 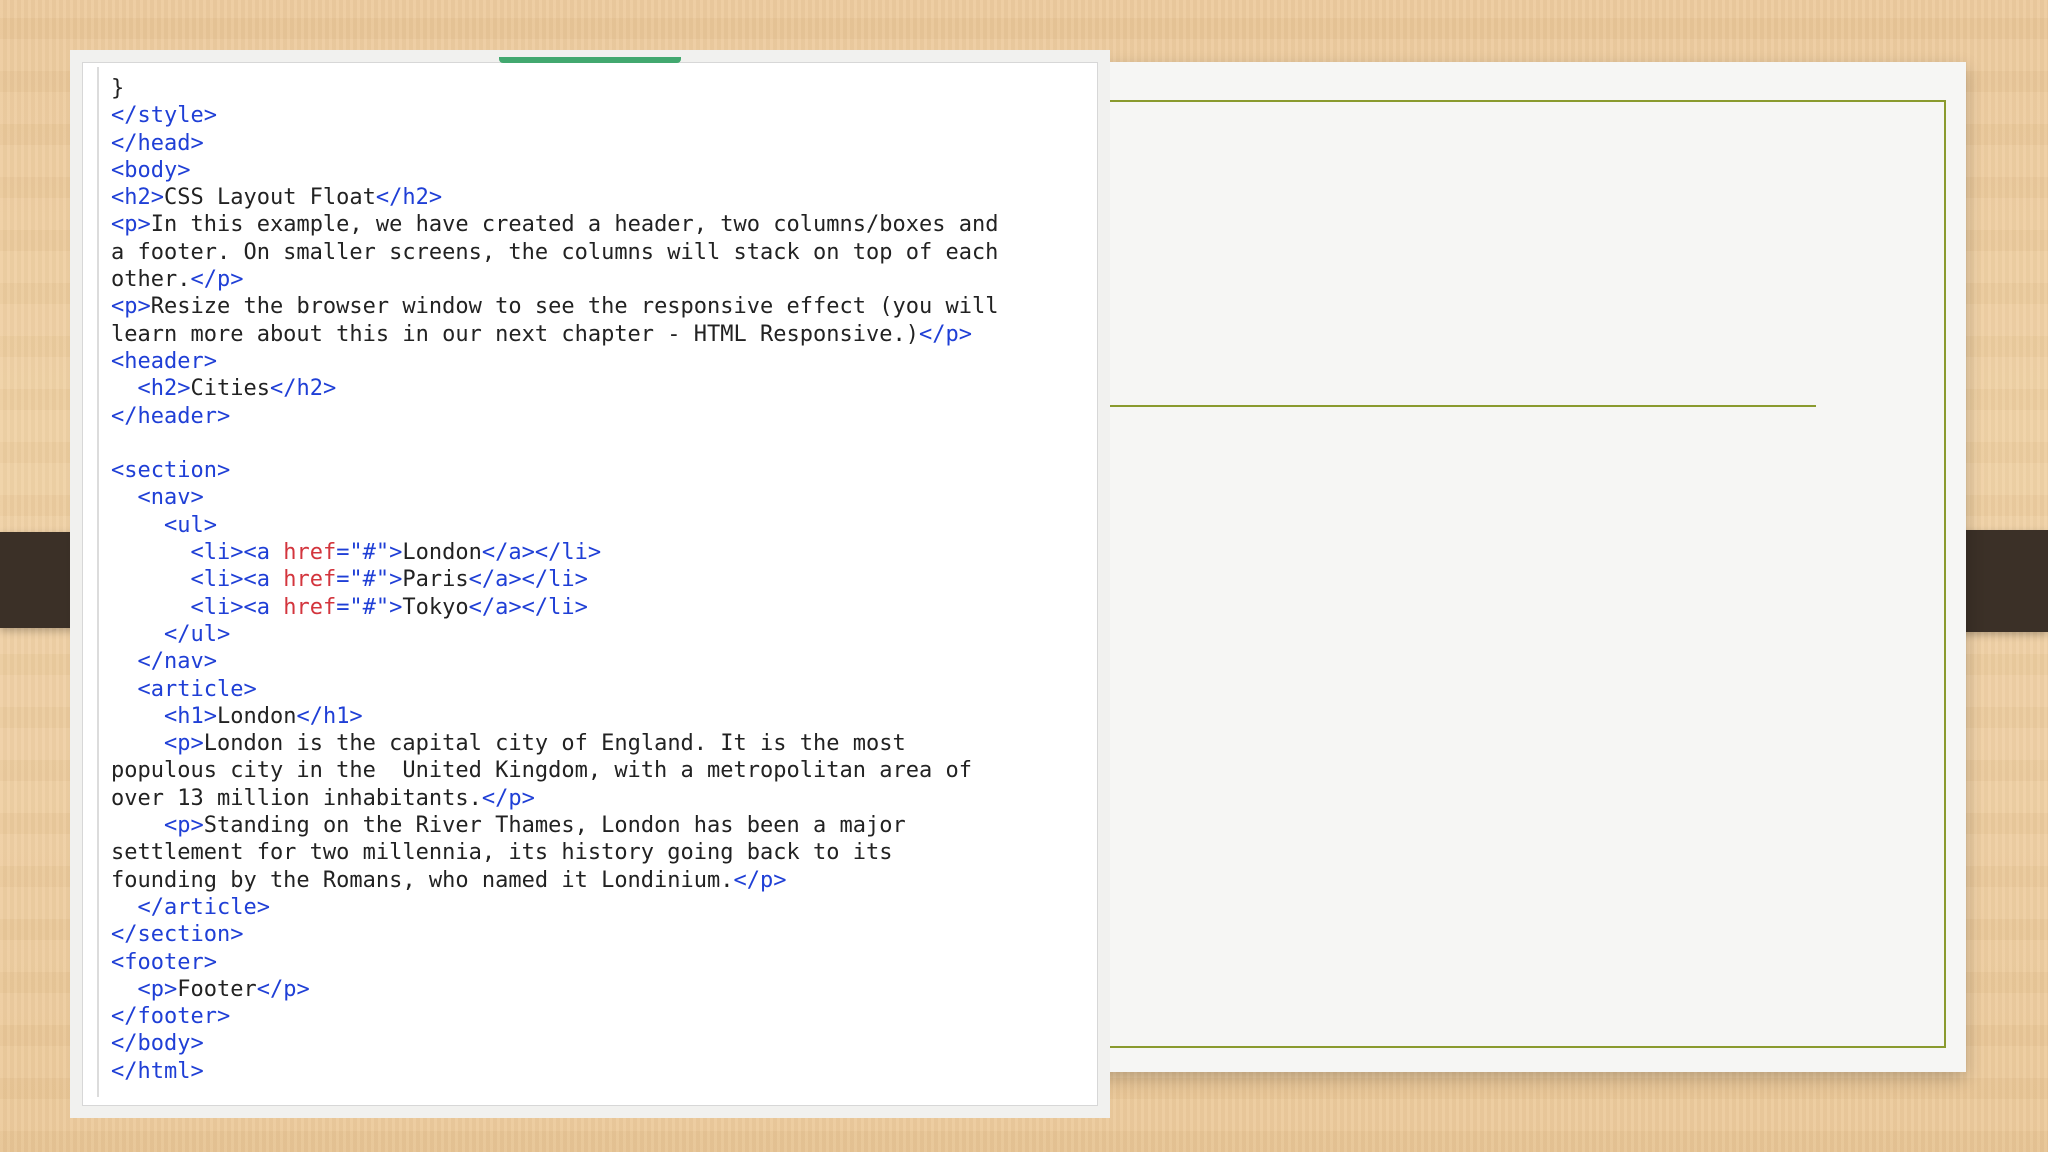 I want to click on code-line: <body>, so click(x=554, y=170).